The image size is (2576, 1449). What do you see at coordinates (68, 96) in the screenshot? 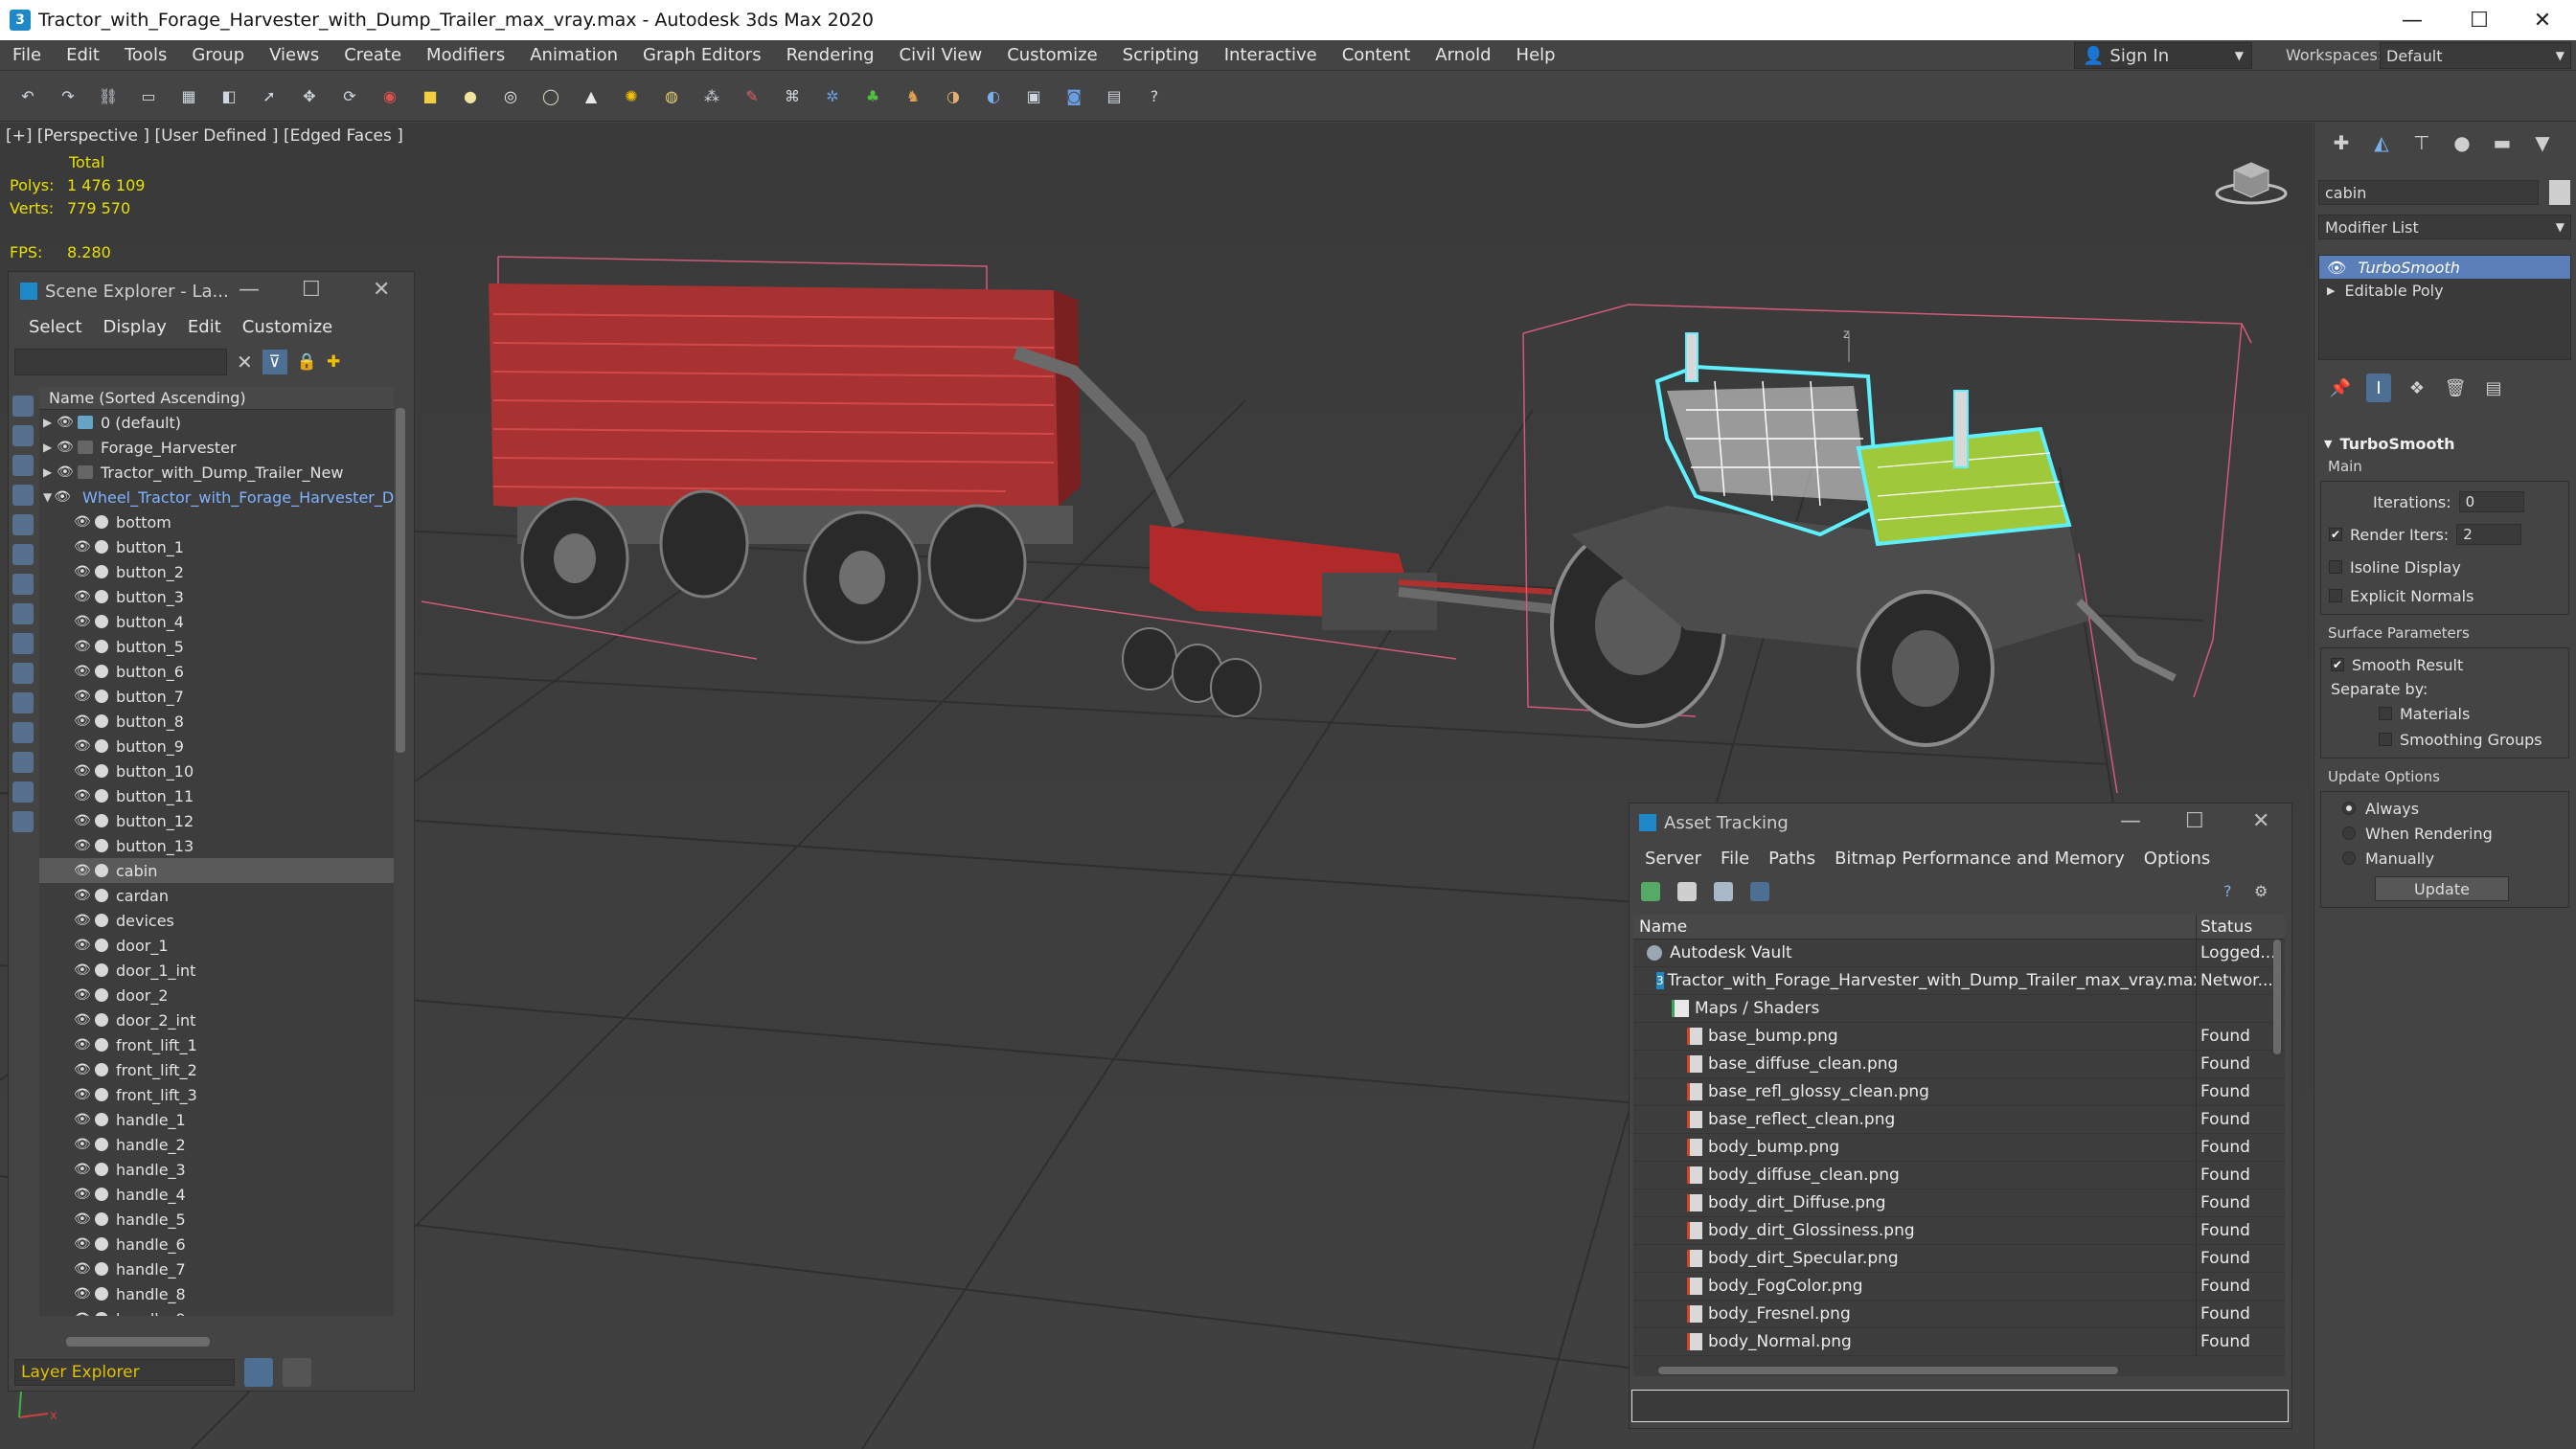
I see `redo-icon: ↷` at bounding box center [68, 96].